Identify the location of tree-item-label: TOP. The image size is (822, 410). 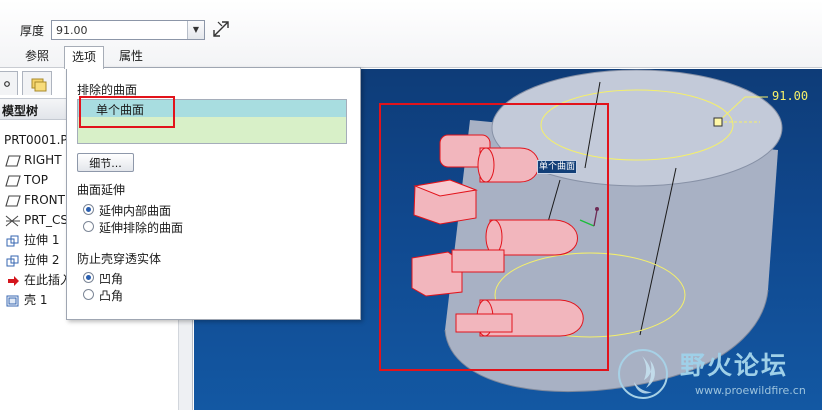
(36, 180).